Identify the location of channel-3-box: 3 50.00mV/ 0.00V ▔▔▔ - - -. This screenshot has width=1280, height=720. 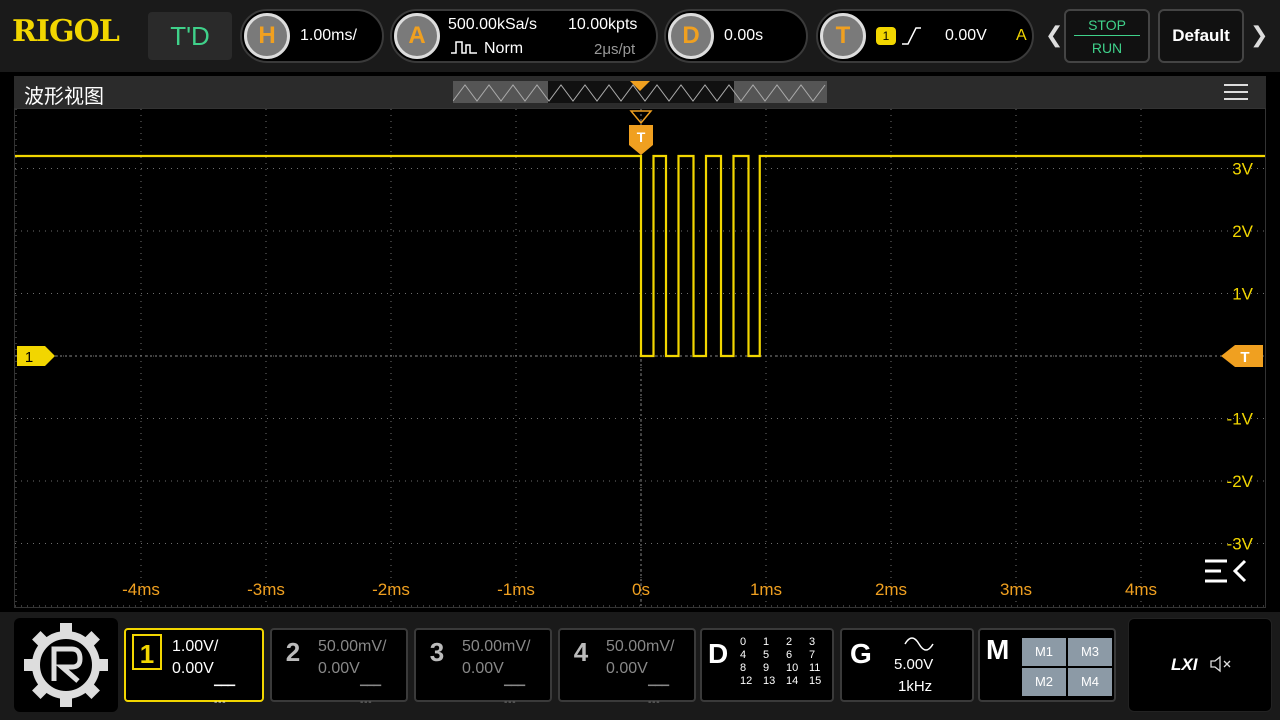
(483, 668).